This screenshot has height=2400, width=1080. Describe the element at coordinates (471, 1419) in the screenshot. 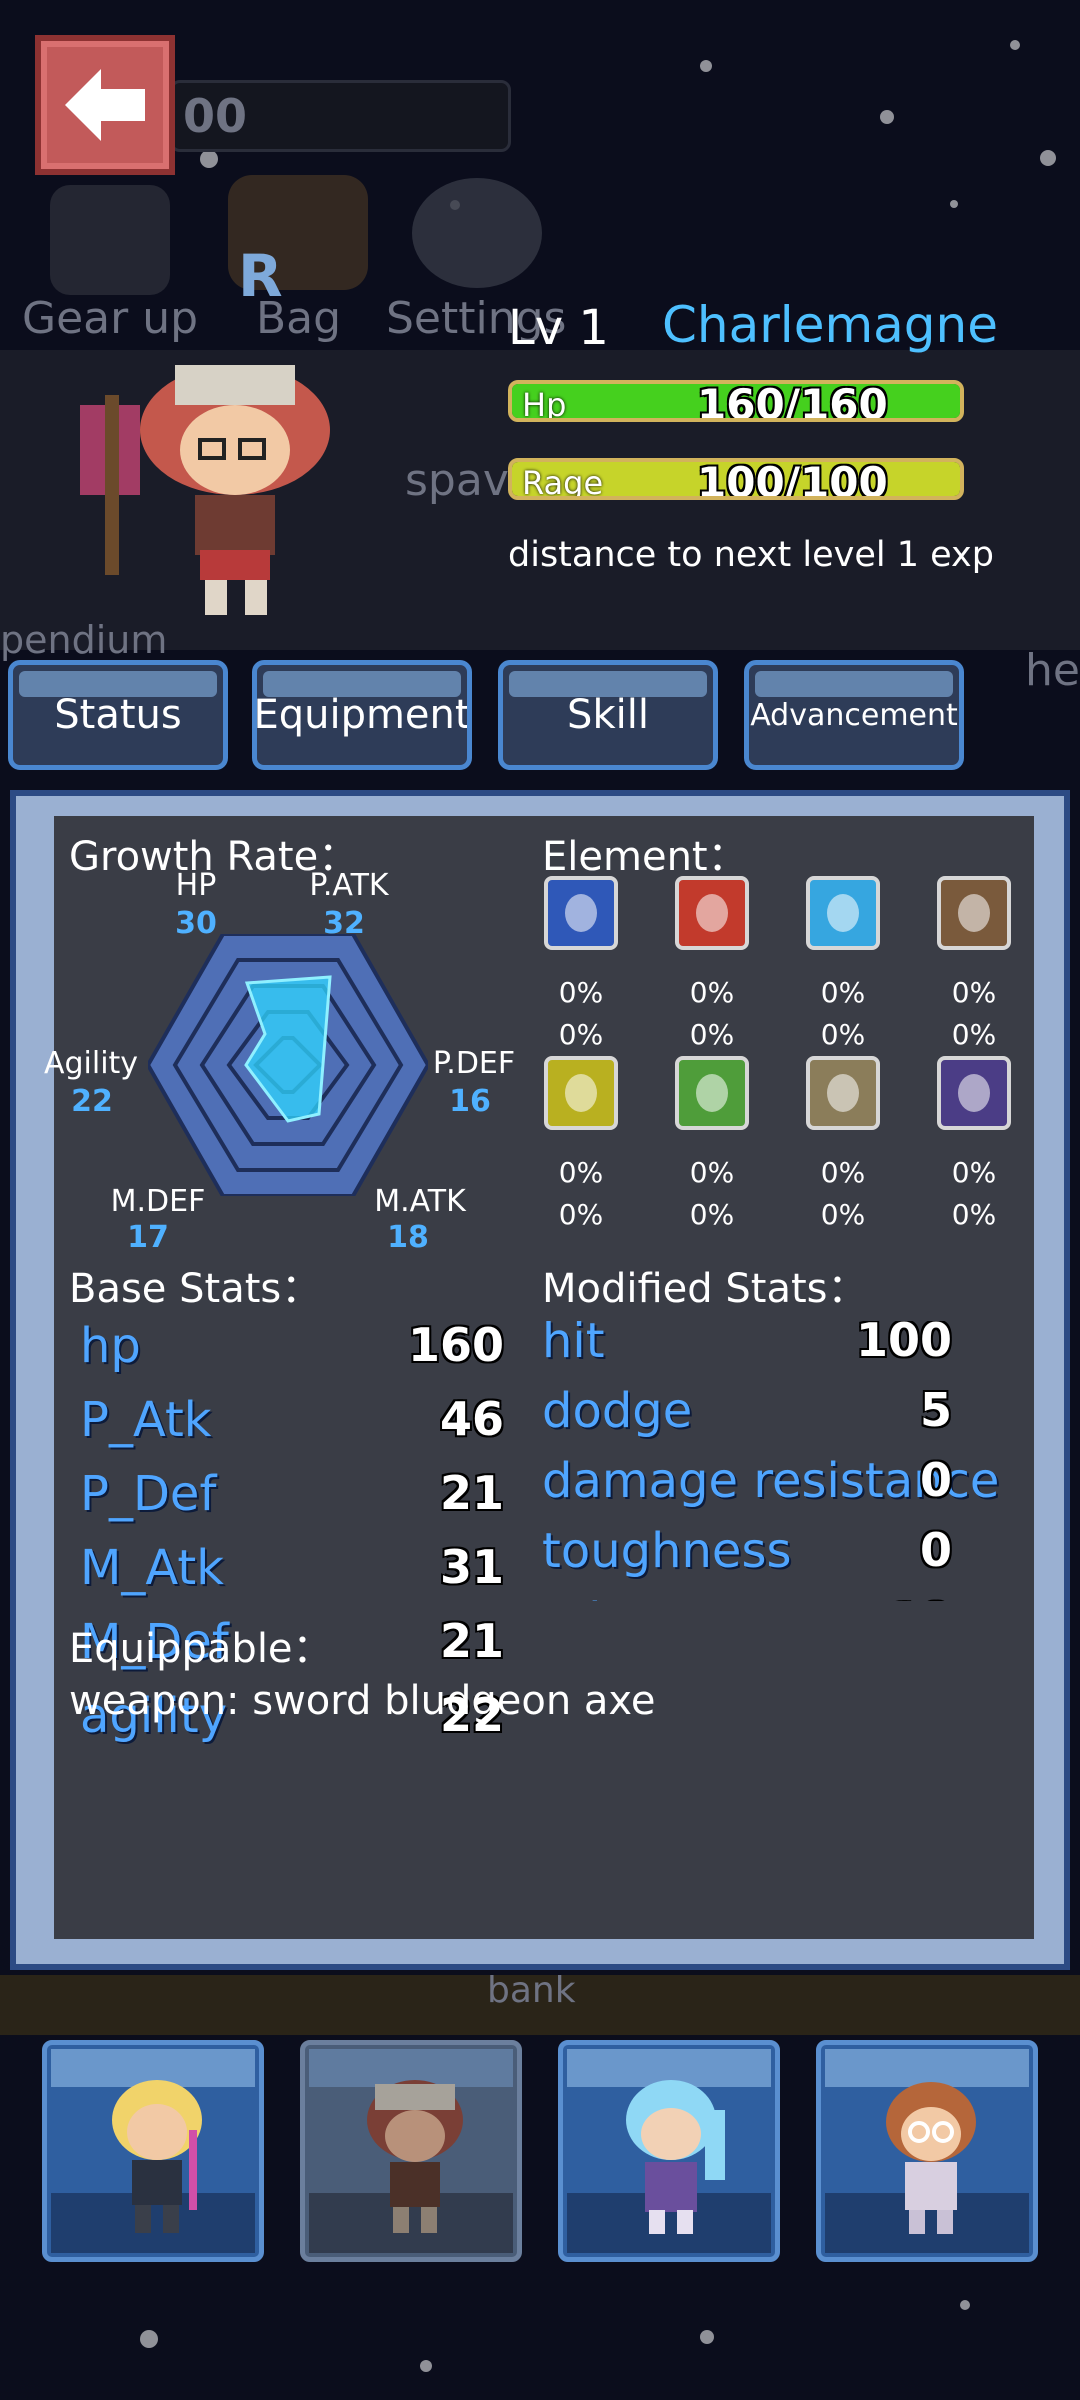

I see `base-stat-value: 46` at that location.